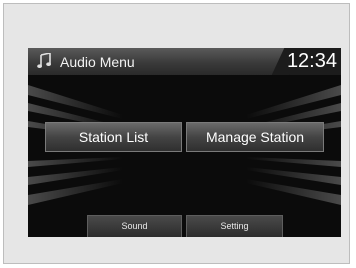  Describe the element at coordinates (184, 61) in the screenshot. I see `header-bar: Audio Menu 12:34` at that location.